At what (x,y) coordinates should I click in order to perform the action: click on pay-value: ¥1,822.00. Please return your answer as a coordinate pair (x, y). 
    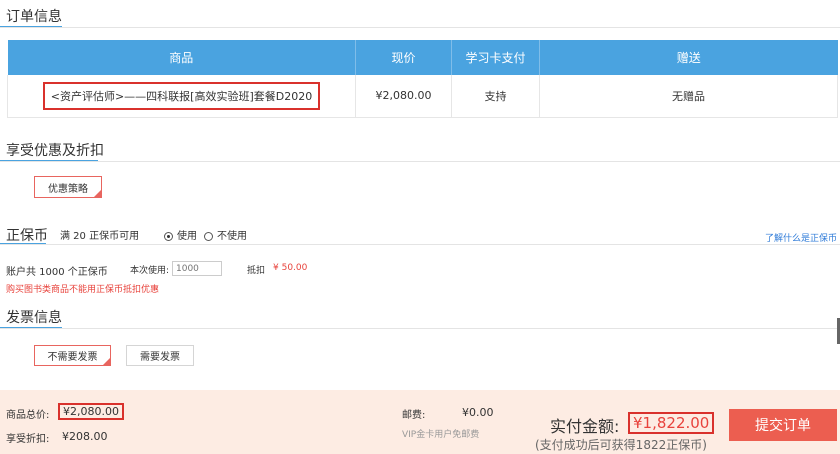
    Looking at the image, I should click on (671, 423).